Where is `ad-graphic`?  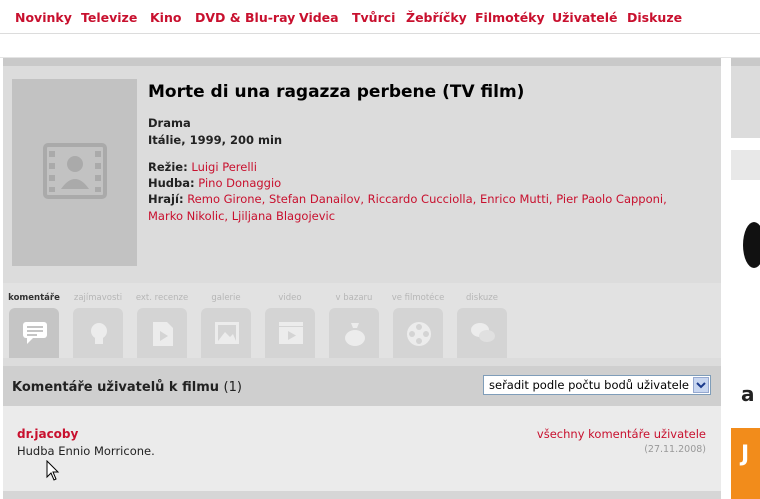 ad-graphic is located at coordinates (751, 245).